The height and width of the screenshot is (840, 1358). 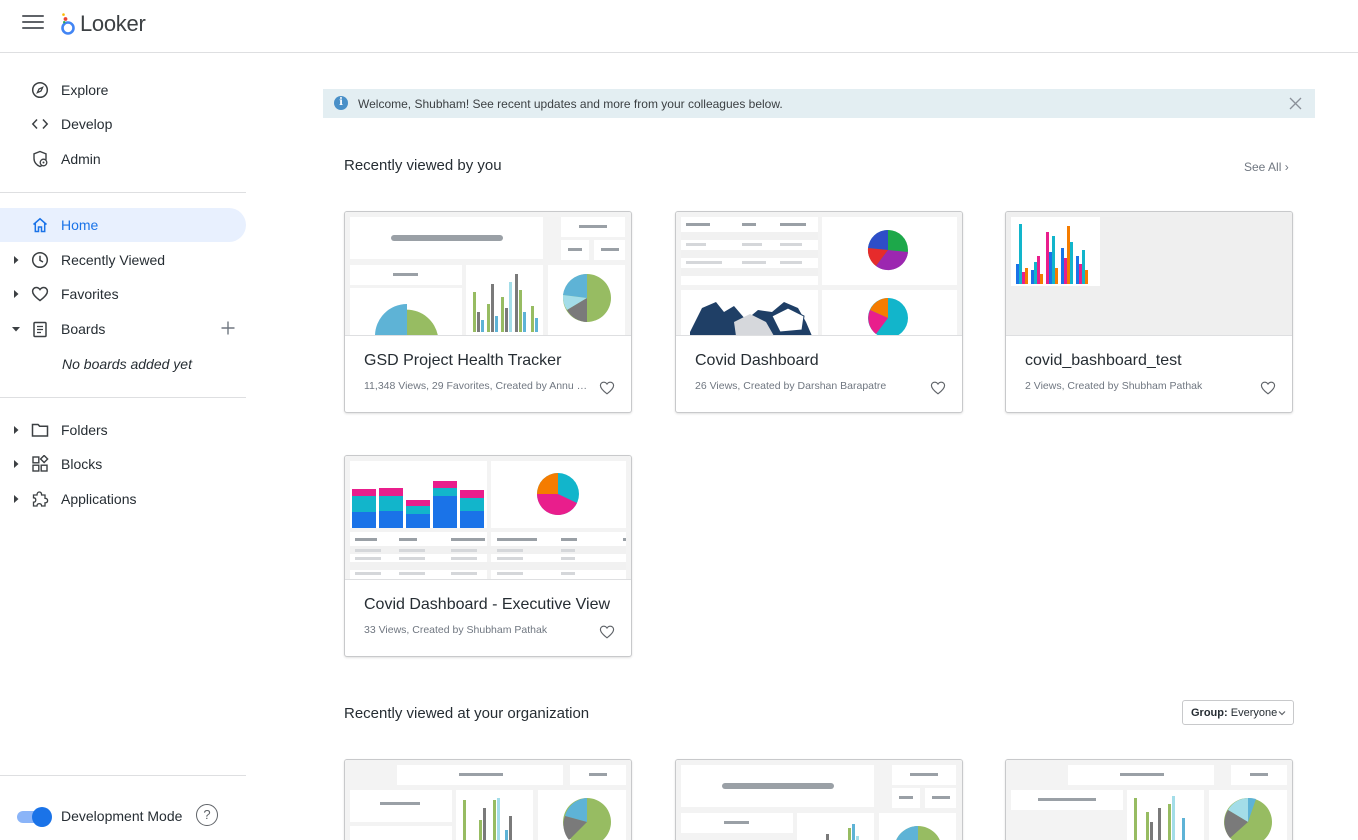 What do you see at coordinates (1209, 713) in the screenshot?
I see `group-select-prefix: Group:` at bounding box center [1209, 713].